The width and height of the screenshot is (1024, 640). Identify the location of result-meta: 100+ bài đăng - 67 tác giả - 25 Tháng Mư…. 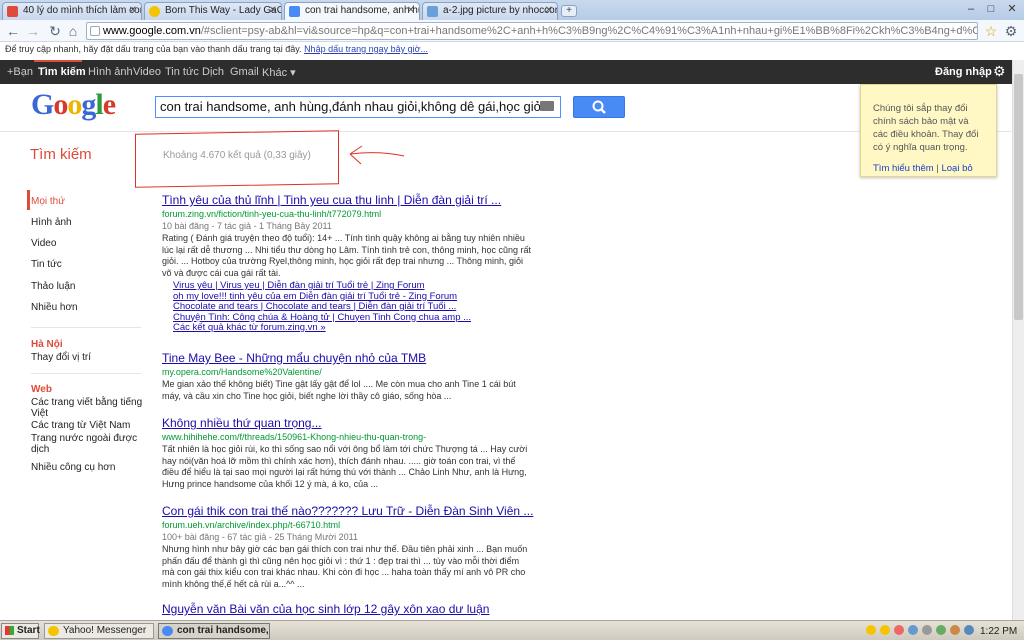
(260, 537).